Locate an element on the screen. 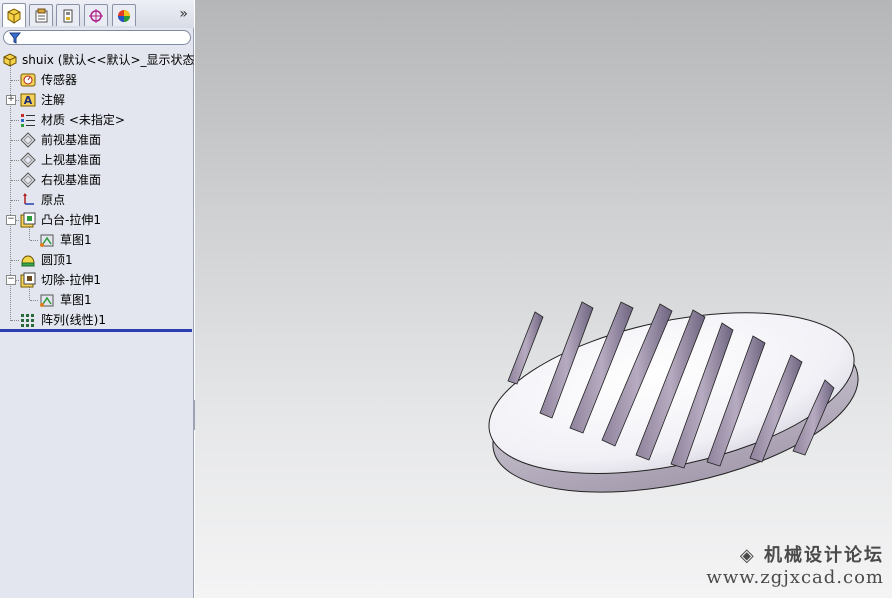  watermark-title: ◈ 机械设计论坛 is located at coordinates (811, 555).